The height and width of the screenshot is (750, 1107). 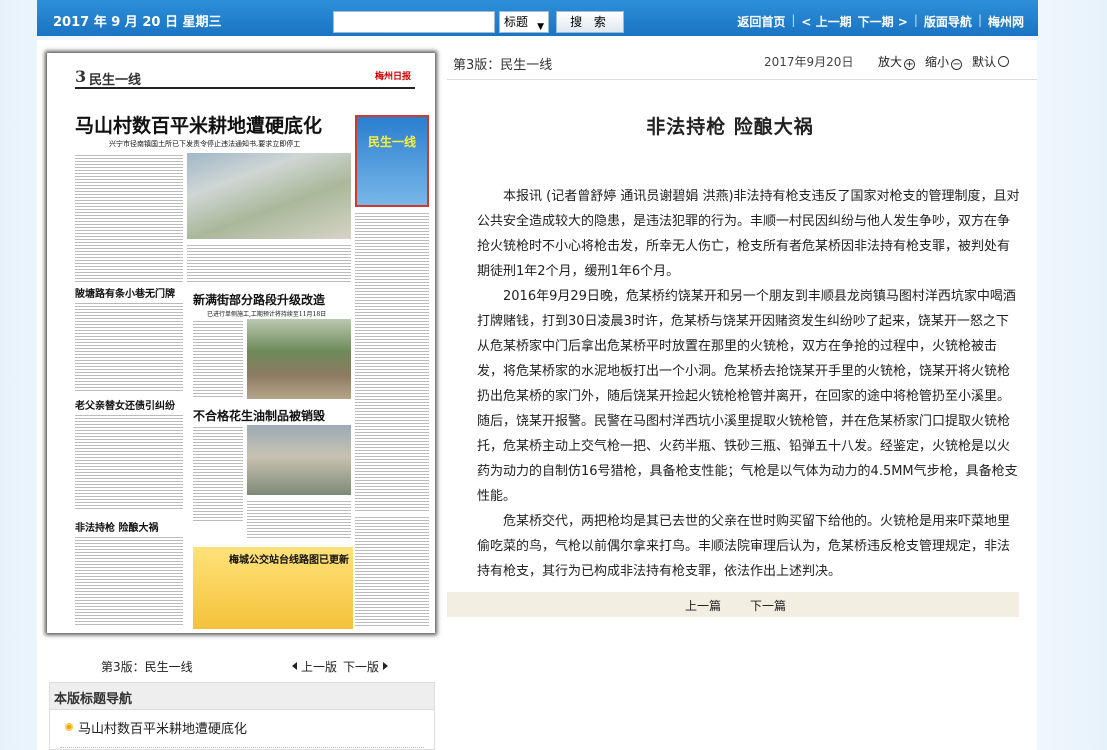 What do you see at coordinates (319, 667) in the screenshot?
I see `prev-page-label: 上一版` at bounding box center [319, 667].